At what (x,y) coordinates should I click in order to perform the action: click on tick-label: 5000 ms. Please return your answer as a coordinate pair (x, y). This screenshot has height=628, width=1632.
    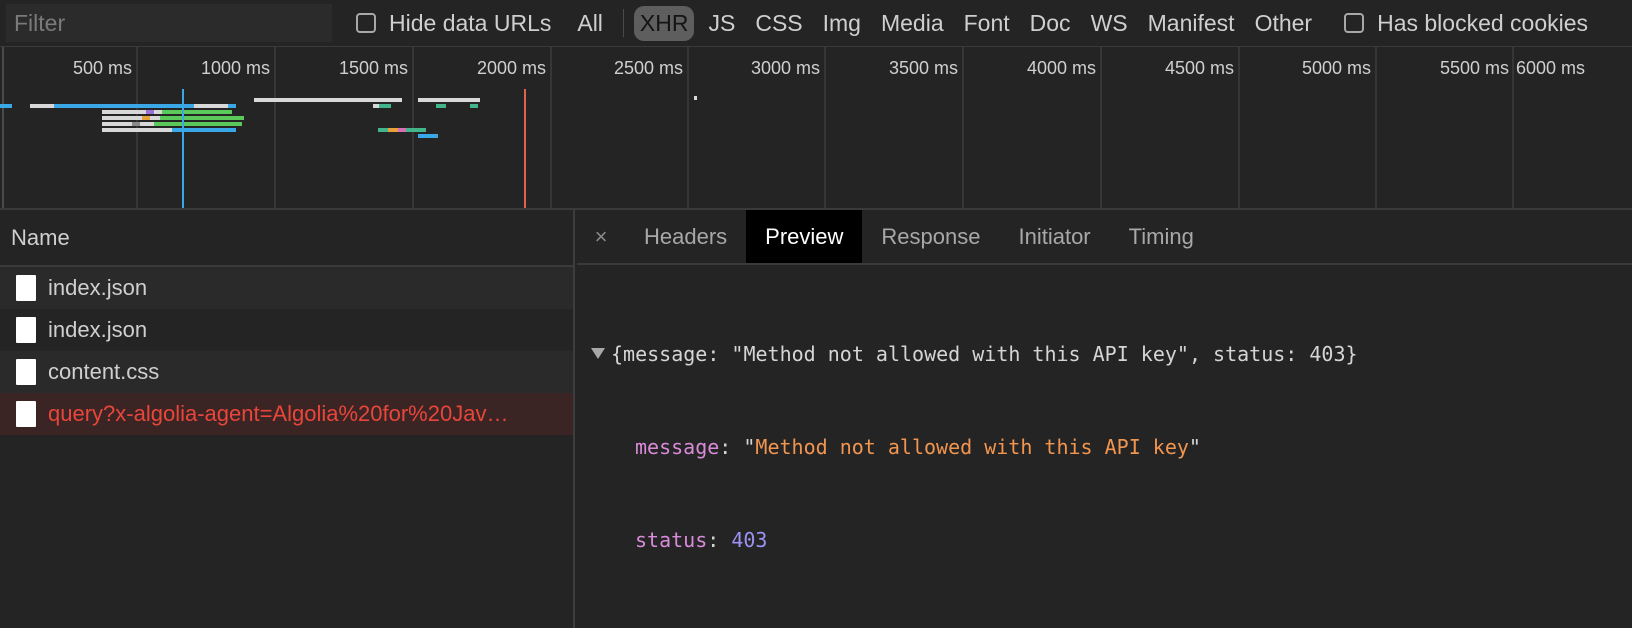
    Looking at the image, I should click on (1336, 68).